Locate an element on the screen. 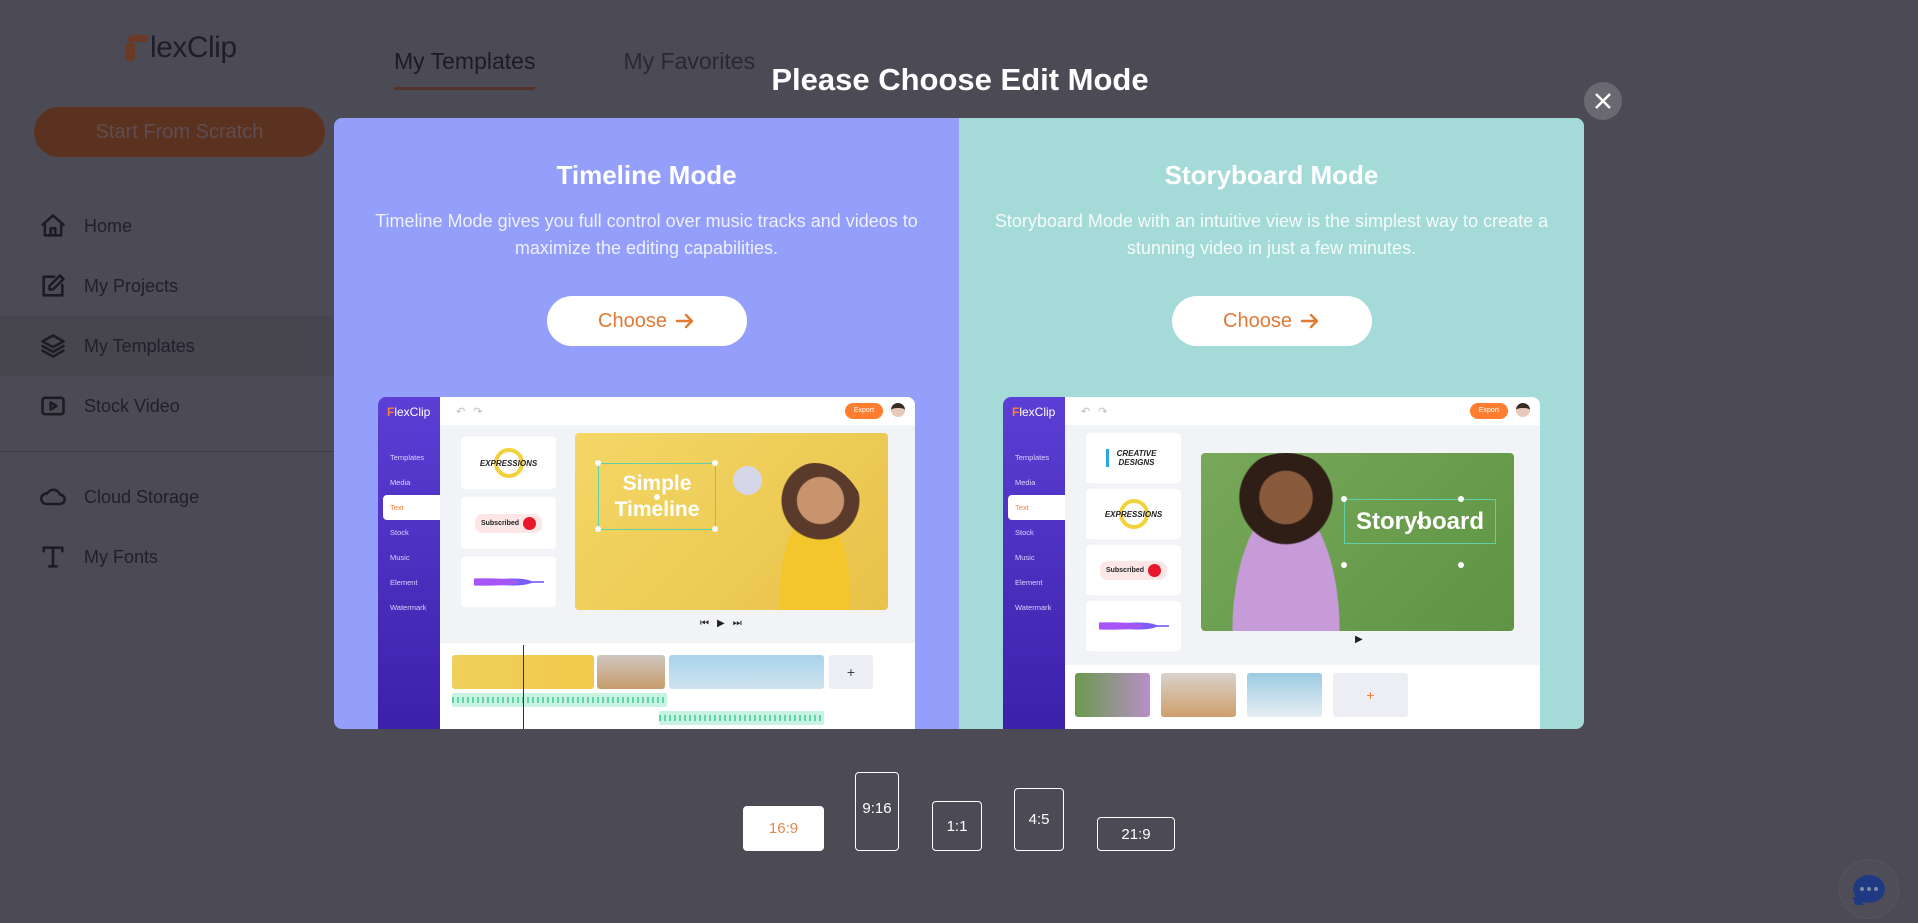 This screenshot has width=1918, height=923. sidebar-item-cloud-storage: Cloud Storage is located at coordinates (167, 497).